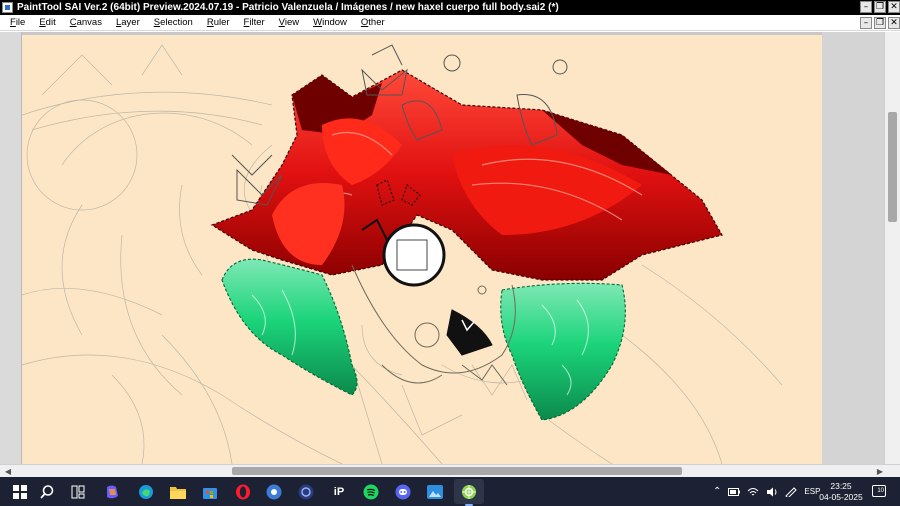  I want to click on clock-date: 04-05-2025, so click(841, 497).